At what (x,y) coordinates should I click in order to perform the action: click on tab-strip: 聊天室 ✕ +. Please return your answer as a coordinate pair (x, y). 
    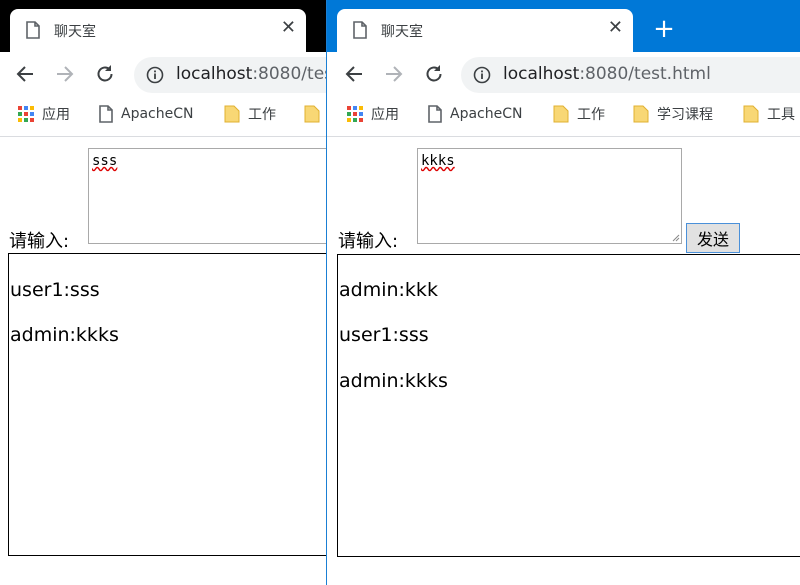
    Looking at the image, I should click on (563, 26).